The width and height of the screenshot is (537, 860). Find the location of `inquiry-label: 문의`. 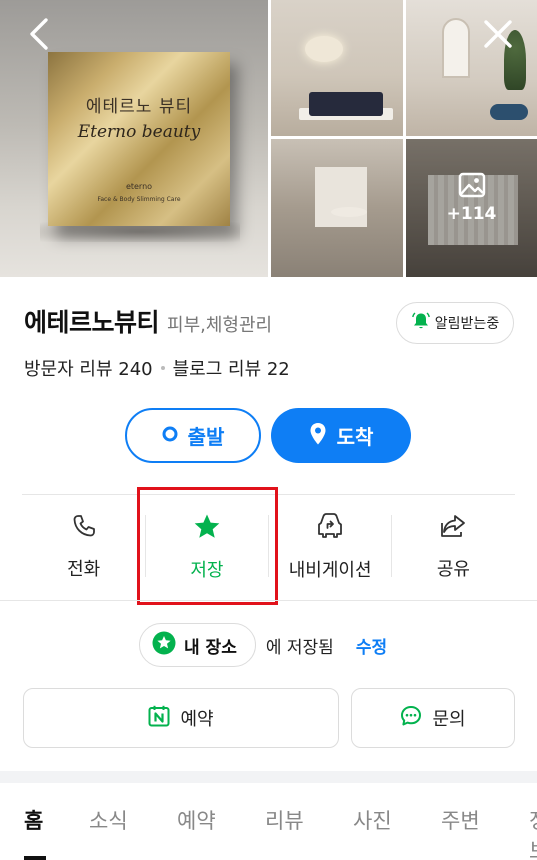

inquiry-label: 문의 is located at coordinates (449, 719).